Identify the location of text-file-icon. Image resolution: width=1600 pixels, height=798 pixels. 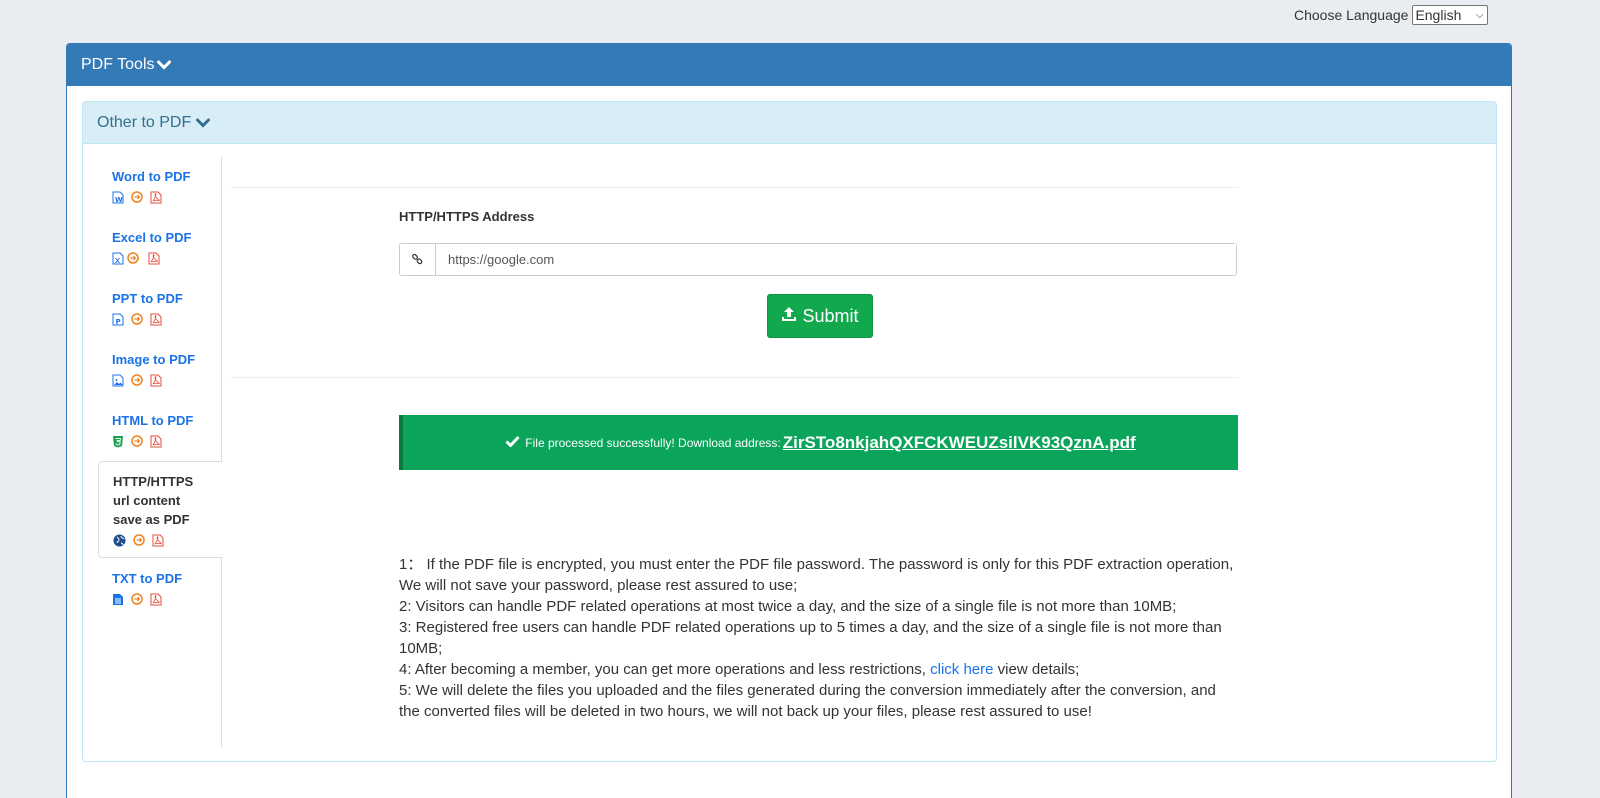
(118, 599).